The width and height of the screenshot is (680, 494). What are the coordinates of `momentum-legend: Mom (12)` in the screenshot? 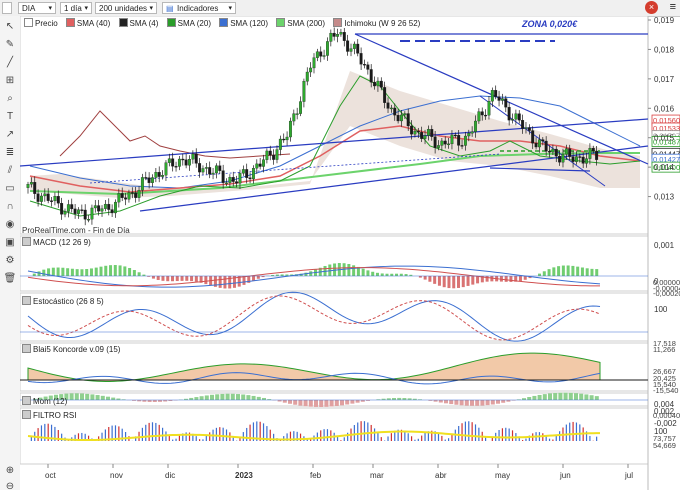 It's located at (44, 401).